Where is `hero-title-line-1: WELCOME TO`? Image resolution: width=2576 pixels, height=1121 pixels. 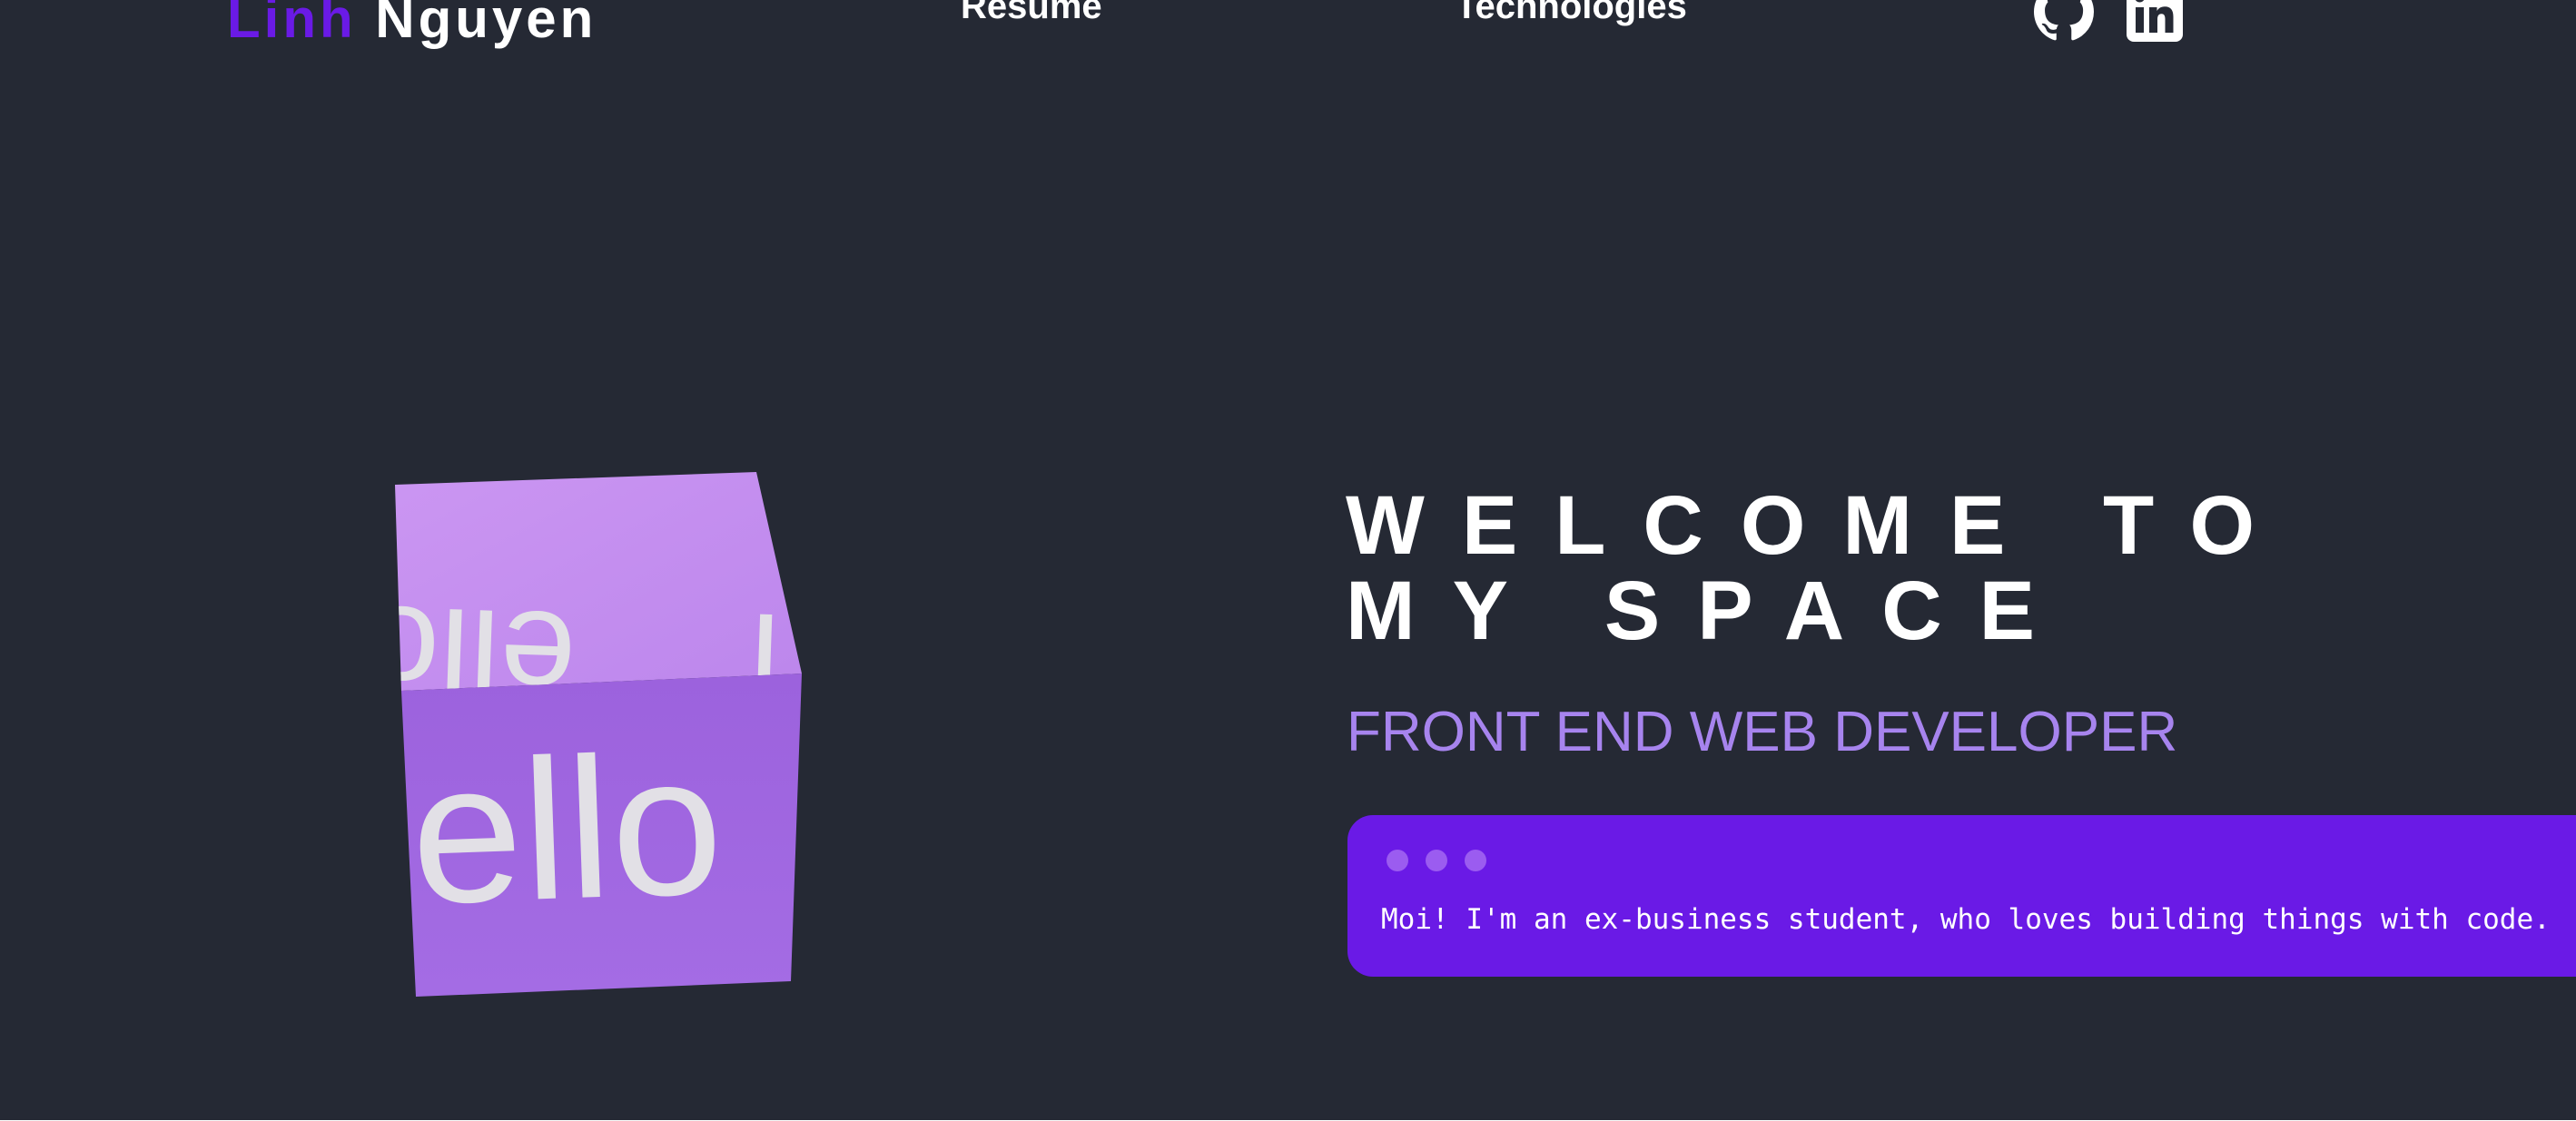 hero-title-line-1: WELCOME TO is located at coordinates (1819, 525).